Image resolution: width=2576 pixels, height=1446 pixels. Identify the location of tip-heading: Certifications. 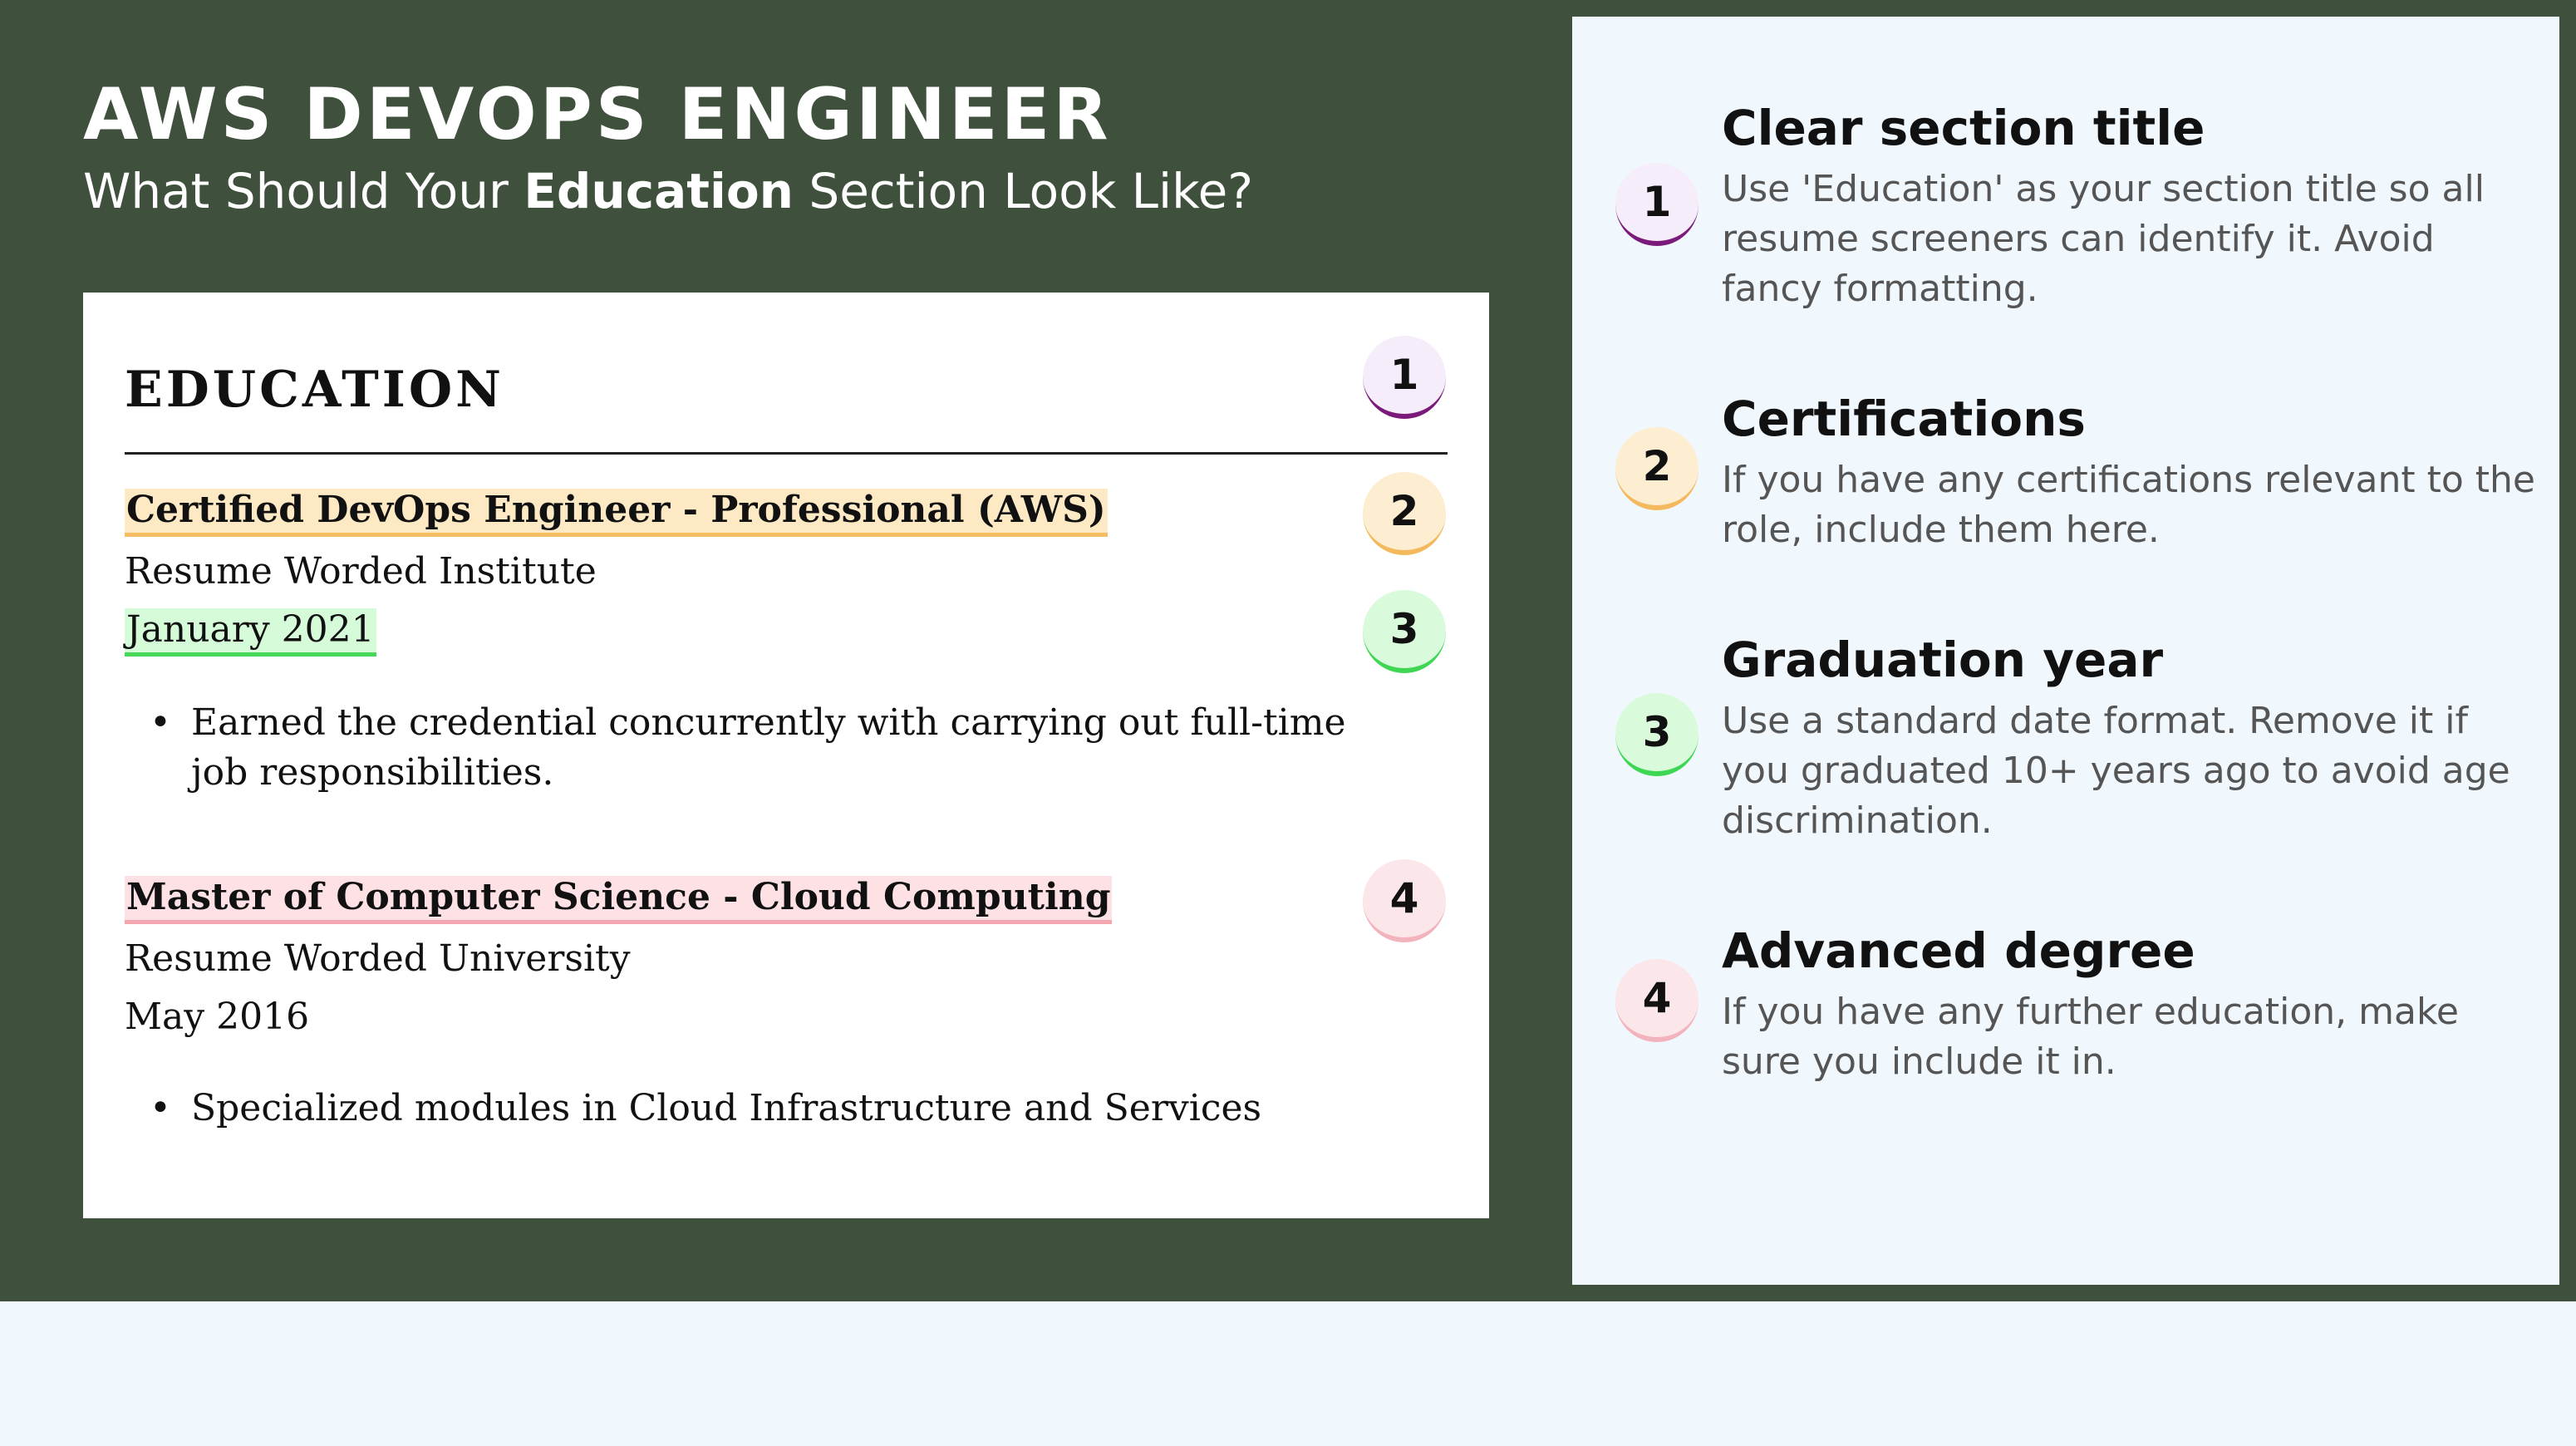
(1904, 419).